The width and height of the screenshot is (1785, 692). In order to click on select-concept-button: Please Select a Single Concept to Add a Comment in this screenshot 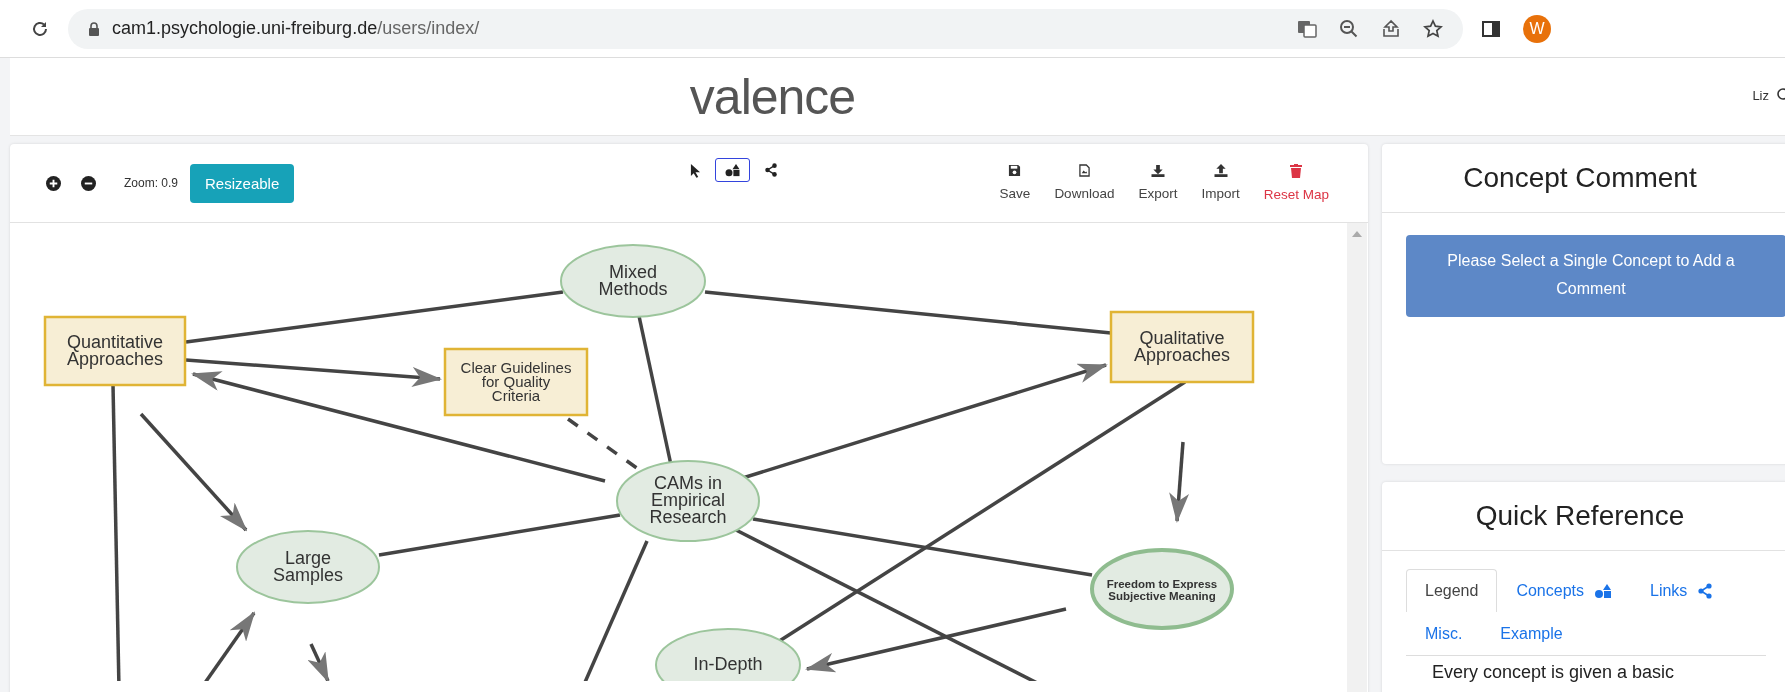, I will do `click(1595, 276)`.